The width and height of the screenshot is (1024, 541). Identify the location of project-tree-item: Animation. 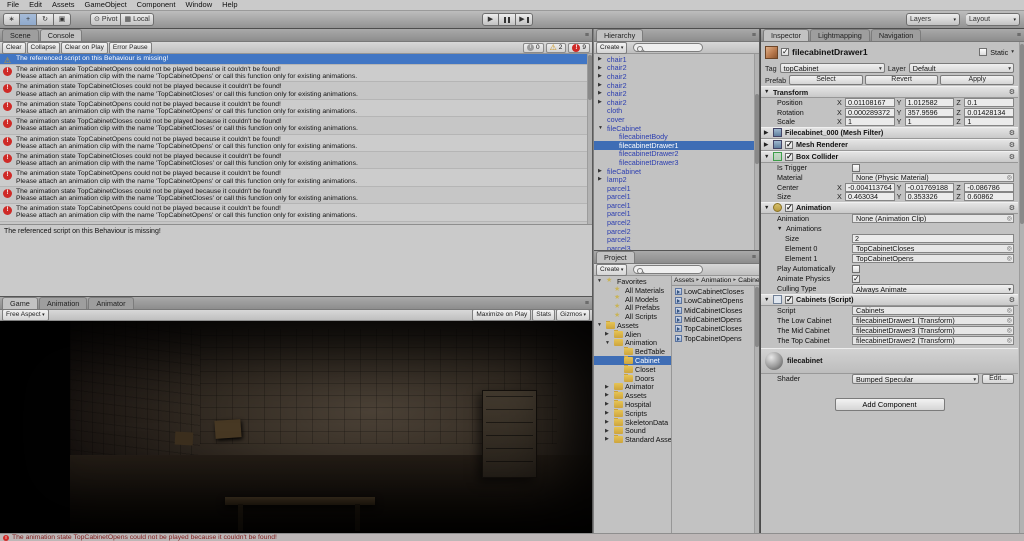
(632, 342).